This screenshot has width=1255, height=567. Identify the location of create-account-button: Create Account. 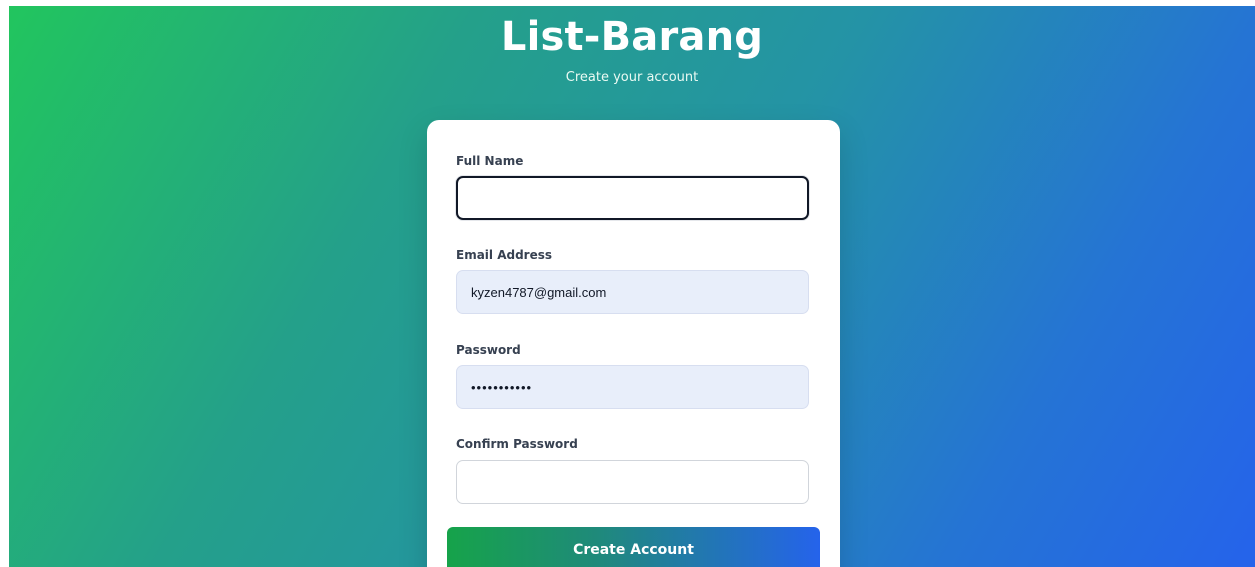
(633, 547).